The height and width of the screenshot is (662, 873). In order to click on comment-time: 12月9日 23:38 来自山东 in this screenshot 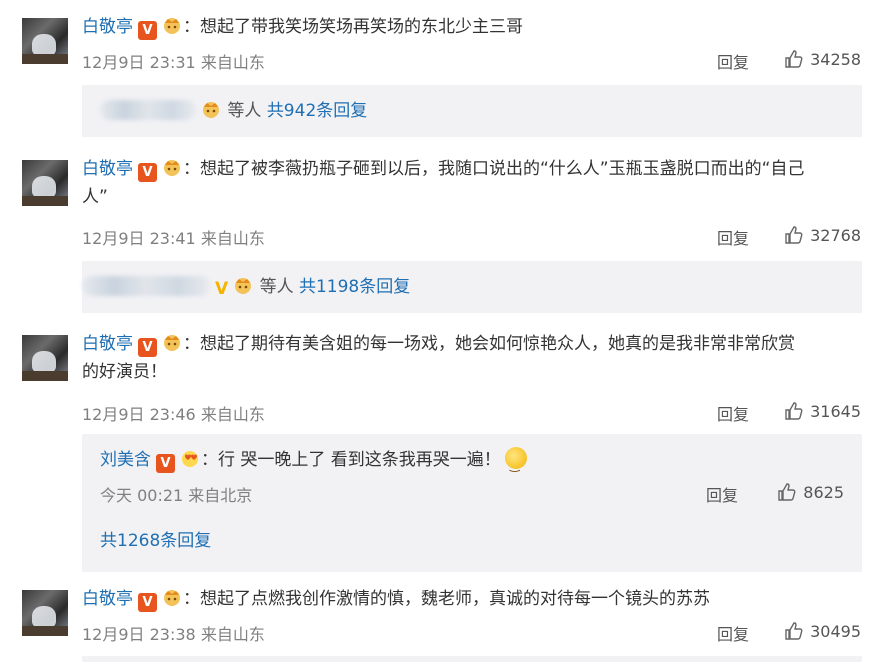, I will do `click(173, 634)`.